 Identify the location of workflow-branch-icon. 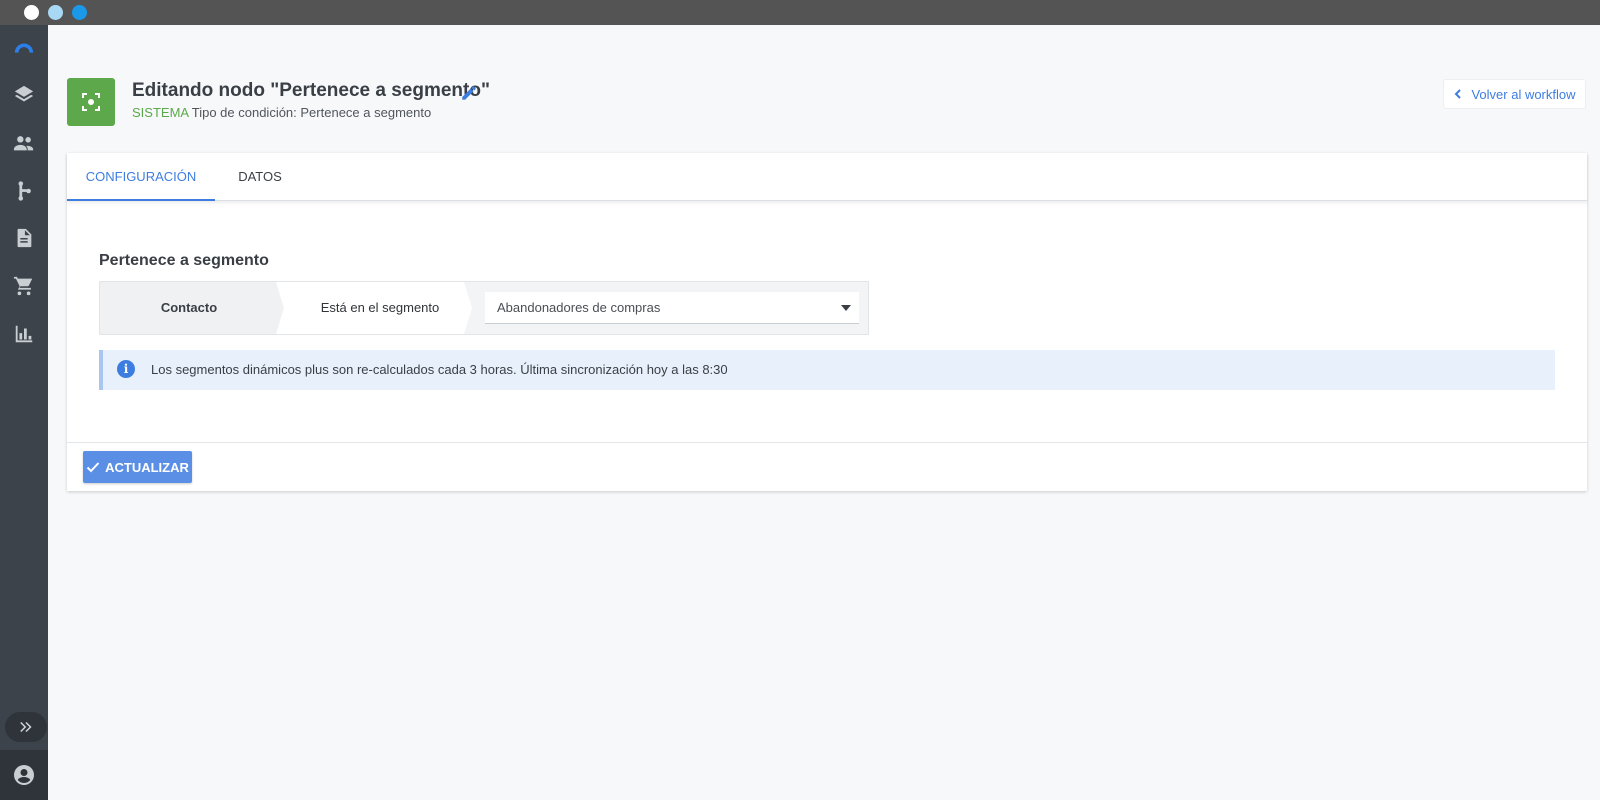
(24, 191).